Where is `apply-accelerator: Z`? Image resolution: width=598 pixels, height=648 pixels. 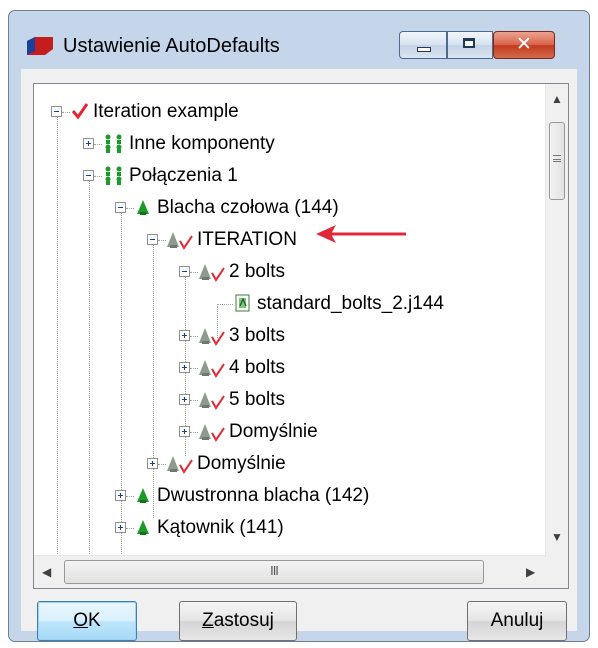
apply-accelerator: Z is located at coordinates (208, 620).